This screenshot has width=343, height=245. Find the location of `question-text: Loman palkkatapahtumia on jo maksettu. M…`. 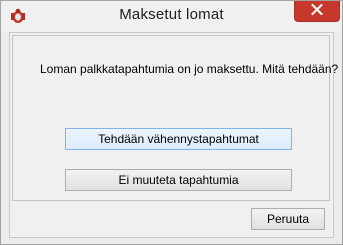

question-text: Loman palkkatapahtumia on jo maksettu. M… is located at coordinates (189, 69).